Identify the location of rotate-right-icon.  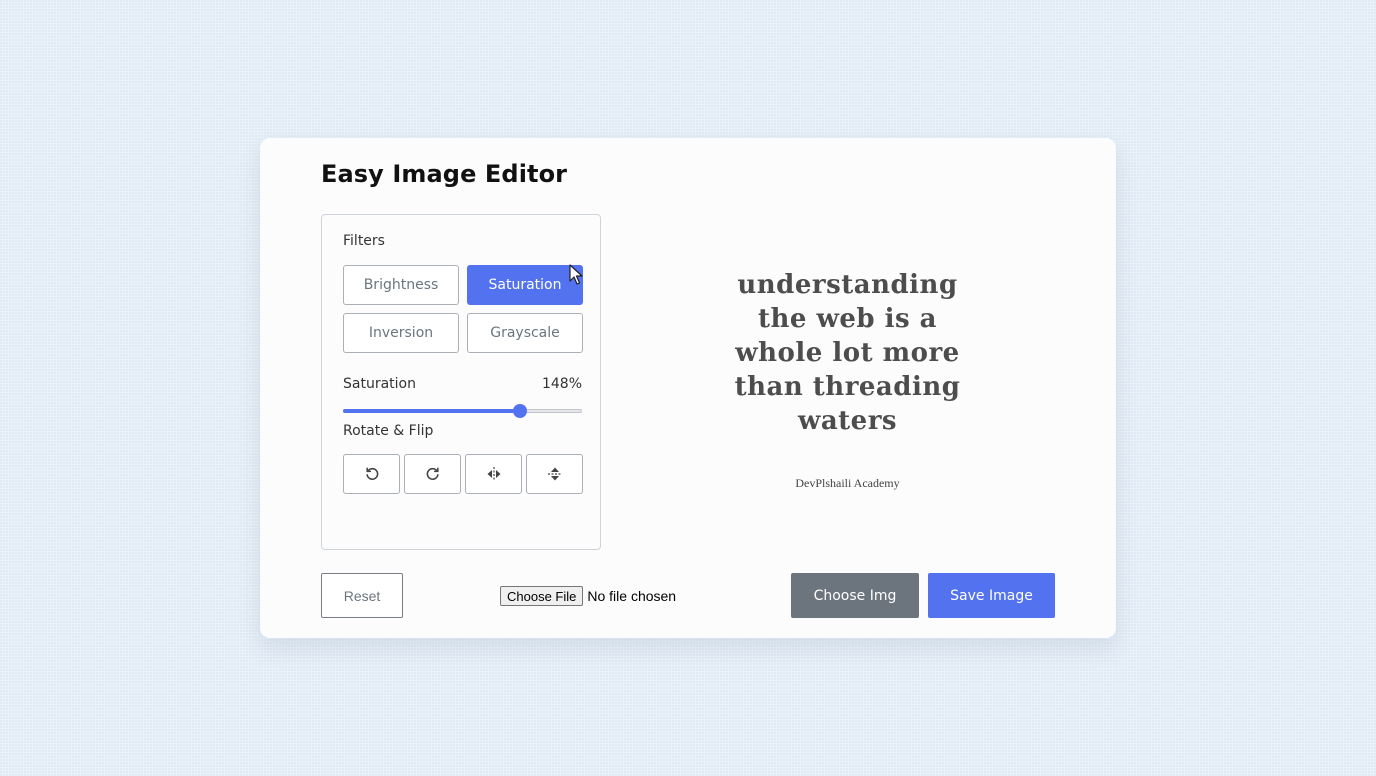
(433, 474).